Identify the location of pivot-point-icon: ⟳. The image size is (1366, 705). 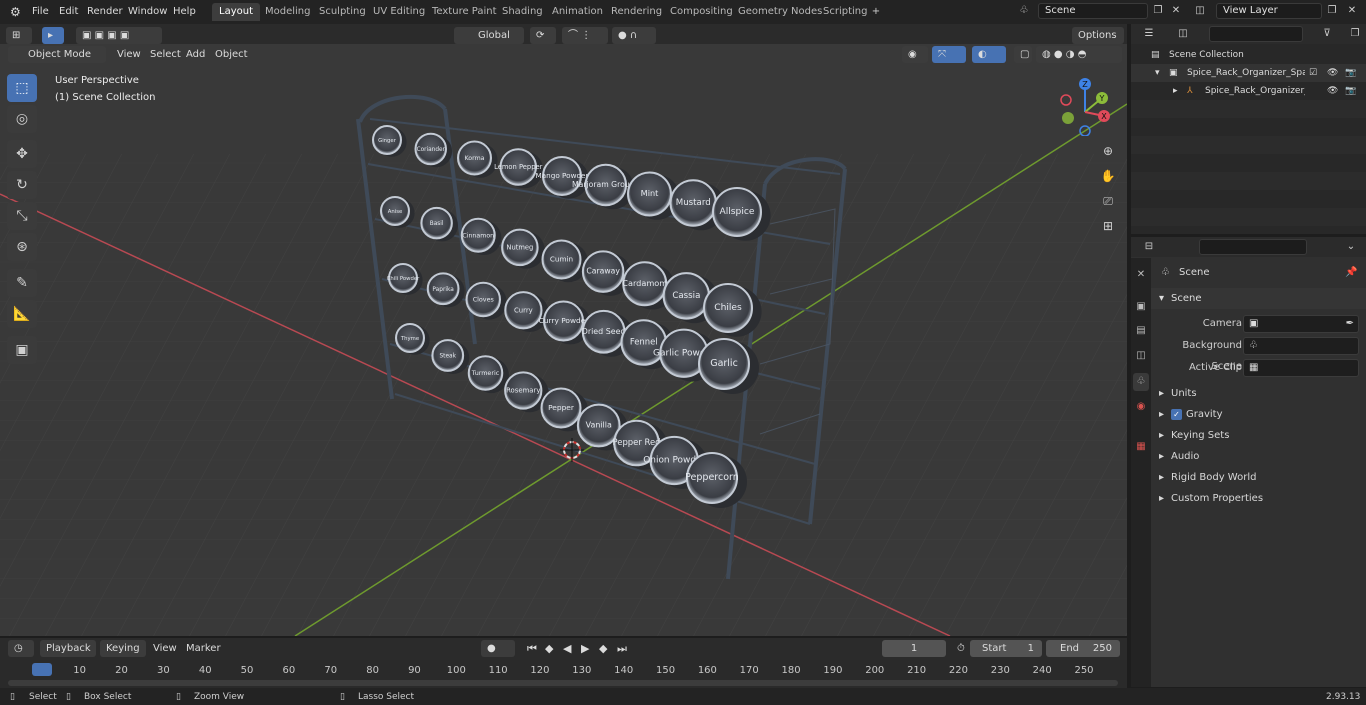
(543, 35).